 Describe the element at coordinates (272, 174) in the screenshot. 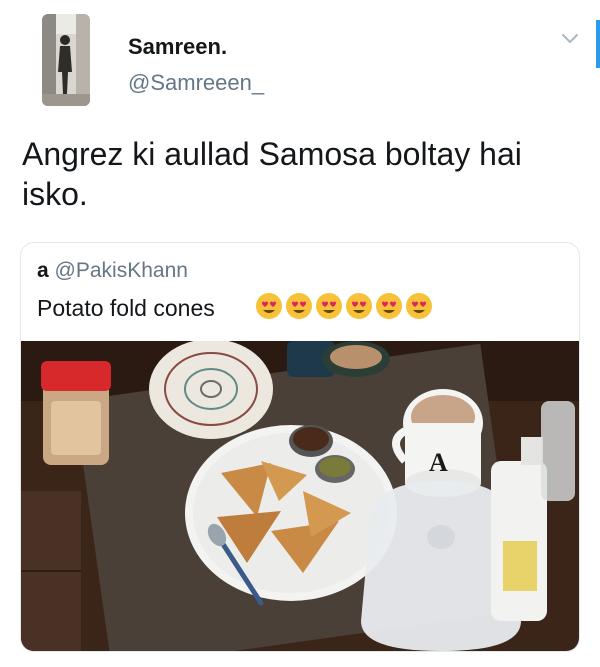

I see `tweet-text: Angrez ki aullad Samosa boltay hai isko.` at that location.